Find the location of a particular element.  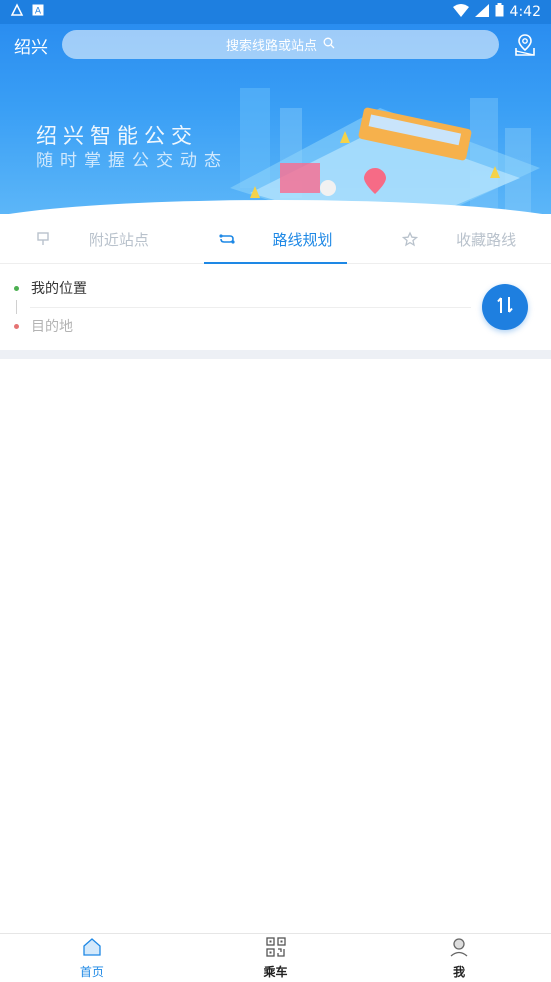

tab-label: 收藏路线 is located at coordinates (486, 239).